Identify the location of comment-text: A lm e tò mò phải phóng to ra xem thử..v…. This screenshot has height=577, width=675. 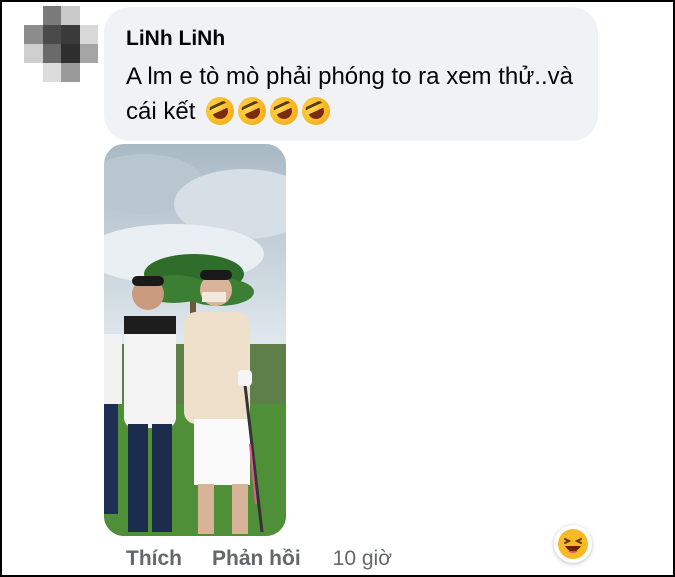
(349, 94).